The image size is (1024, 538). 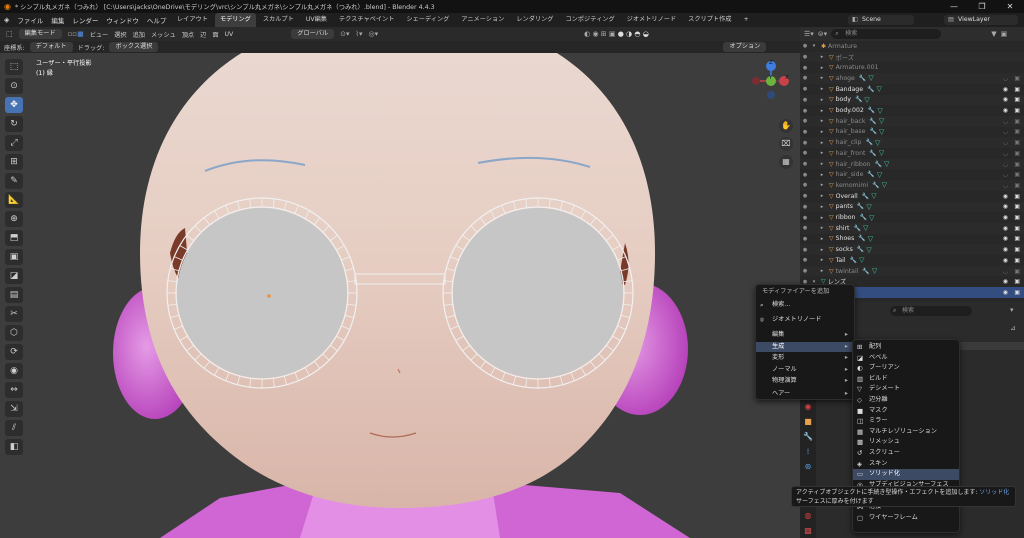 I want to click on menu-face: 面, so click(x=215, y=34).